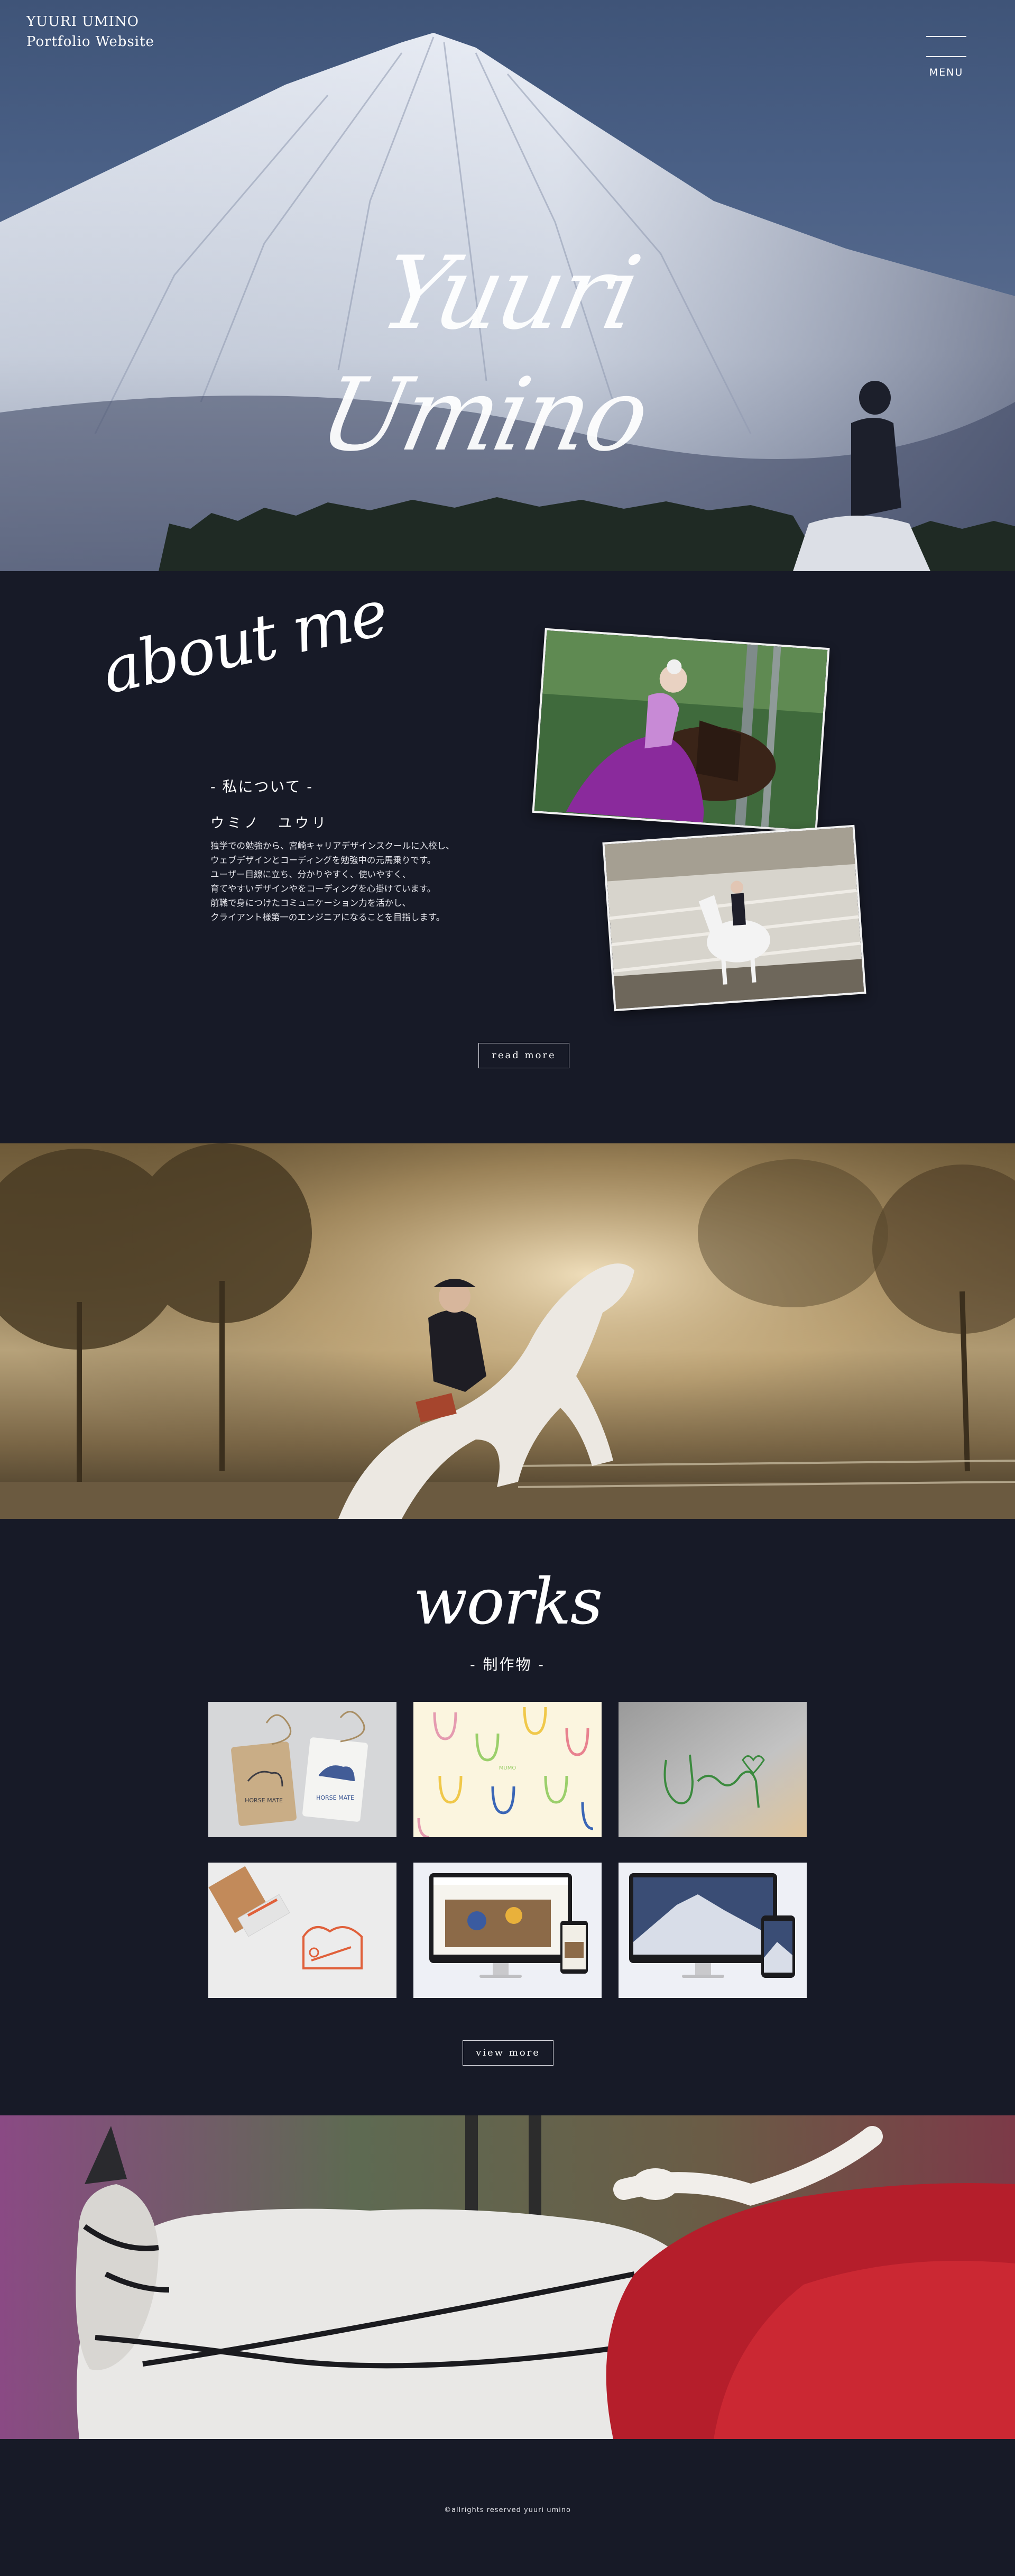 The width and height of the screenshot is (1015, 2576). I want to click on site-title: YUURI UMINO, so click(90, 22).